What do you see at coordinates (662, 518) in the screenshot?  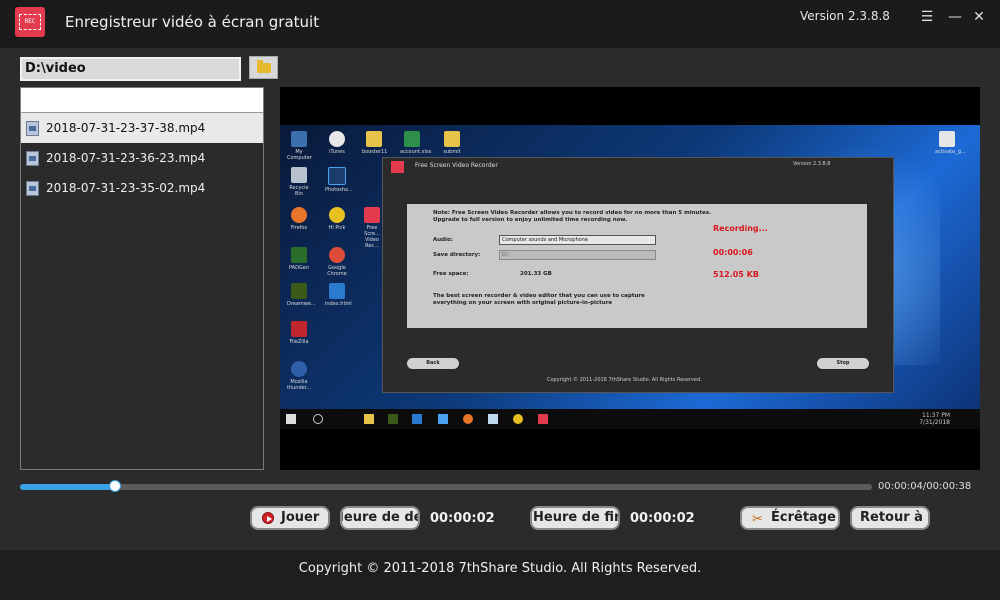 I see `end-time-value: 00:00:02` at bounding box center [662, 518].